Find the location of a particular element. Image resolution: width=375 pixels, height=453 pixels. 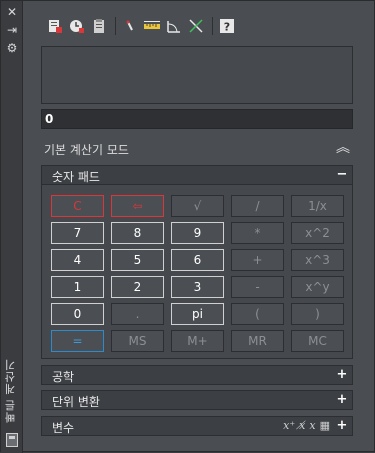

angle-icon is located at coordinates (174, 26).